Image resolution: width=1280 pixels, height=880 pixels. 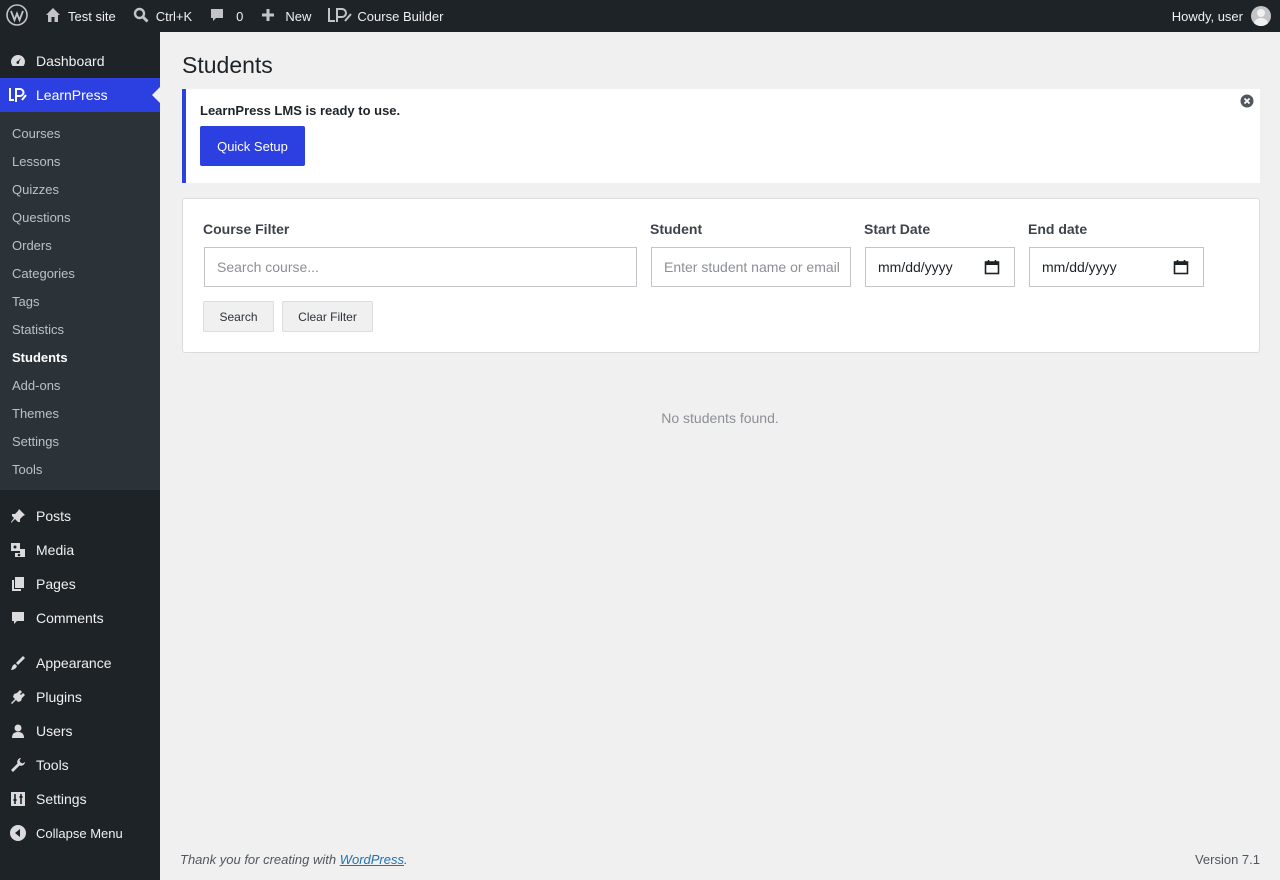 I want to click on site-name: Test site, so click(x=92, y=16).